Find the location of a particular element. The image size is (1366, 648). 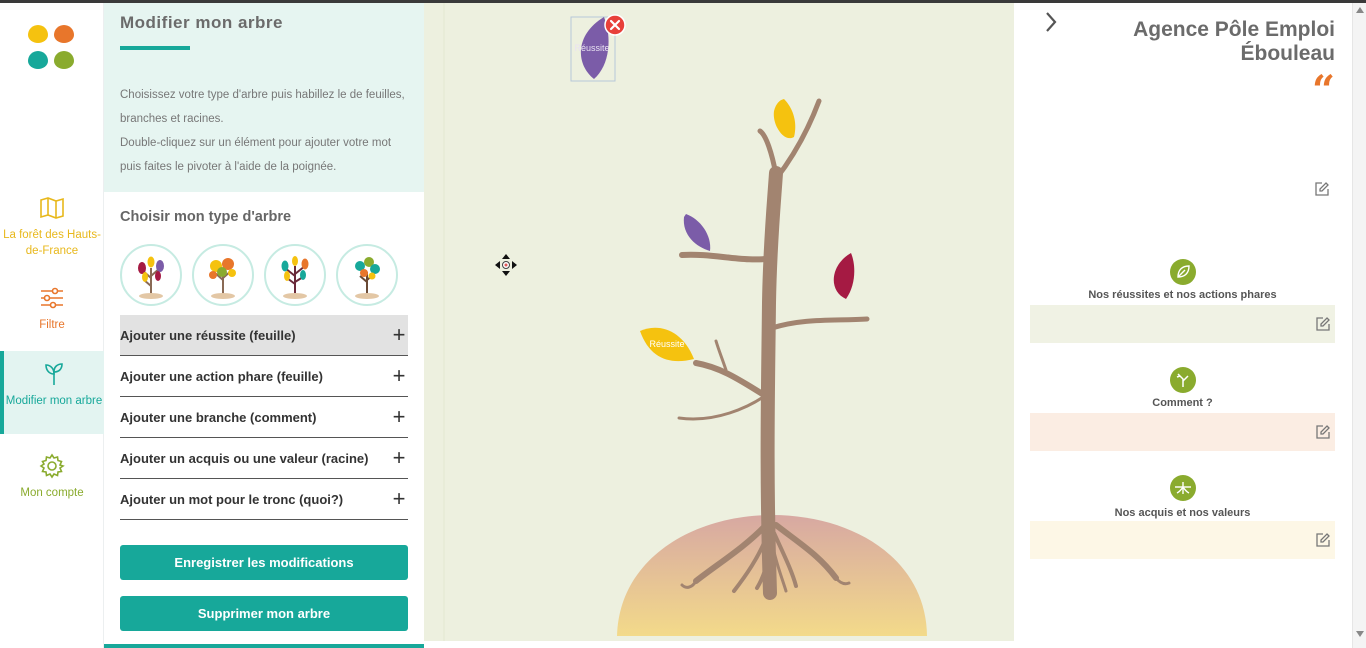

add-success-leaf: Ajouter une réussite (feuille) + is located at coordinates (264, 335).